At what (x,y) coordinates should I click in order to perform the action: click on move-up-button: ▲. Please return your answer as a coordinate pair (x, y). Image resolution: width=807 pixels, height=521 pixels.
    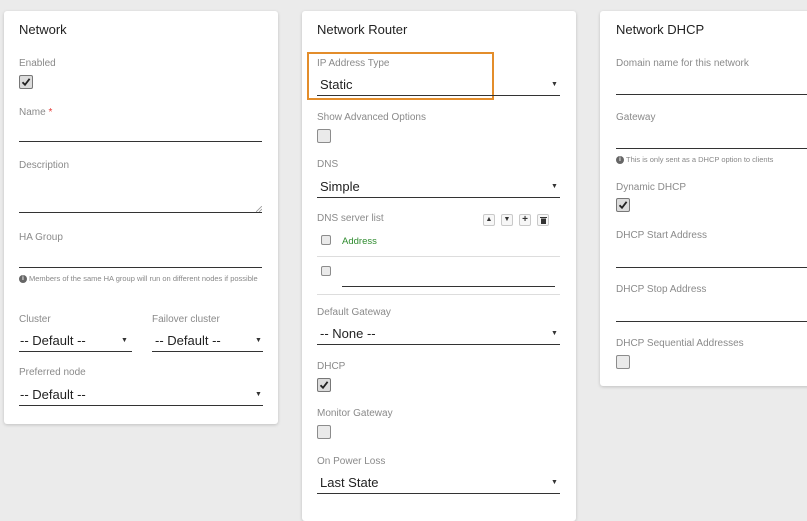
    Looking at the image, I should click on (489, 220).